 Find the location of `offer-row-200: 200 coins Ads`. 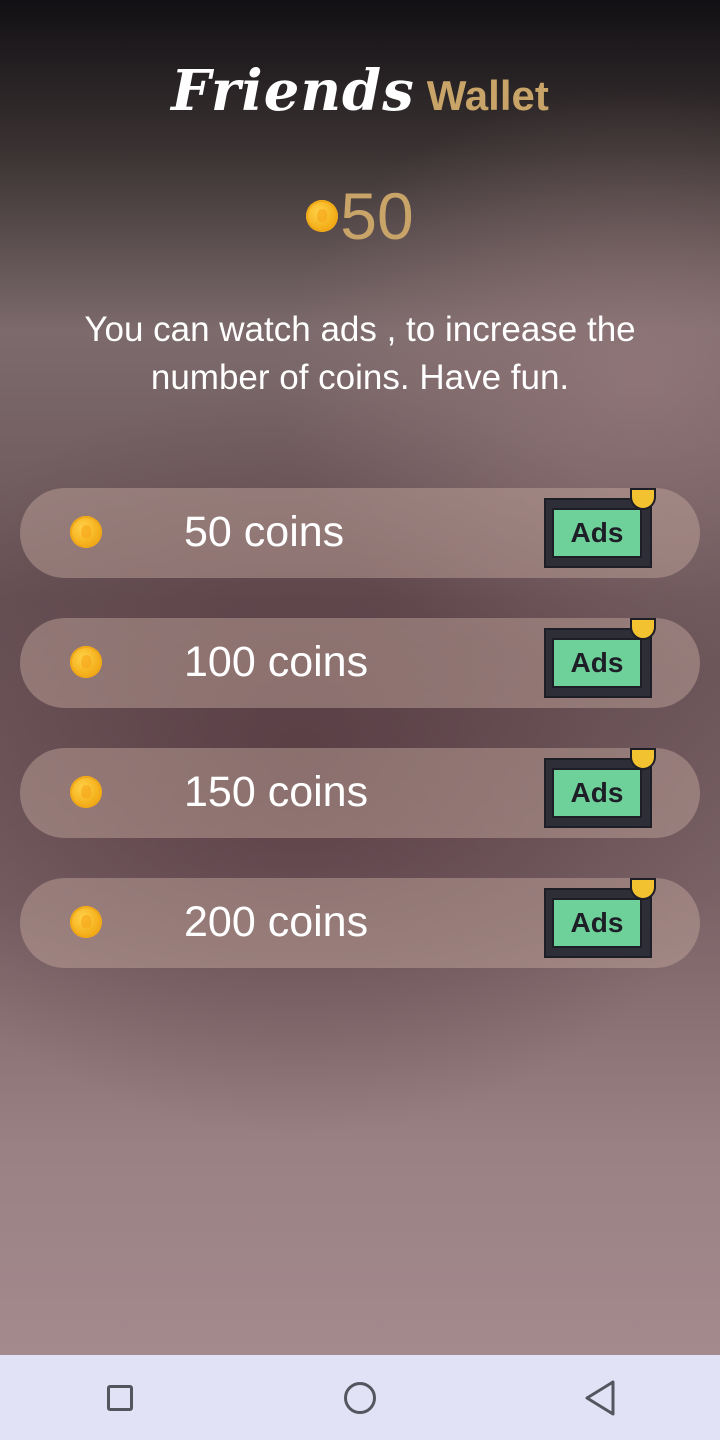

offer-row-200: 200 coins Ads is located at coordinates (360, 923).